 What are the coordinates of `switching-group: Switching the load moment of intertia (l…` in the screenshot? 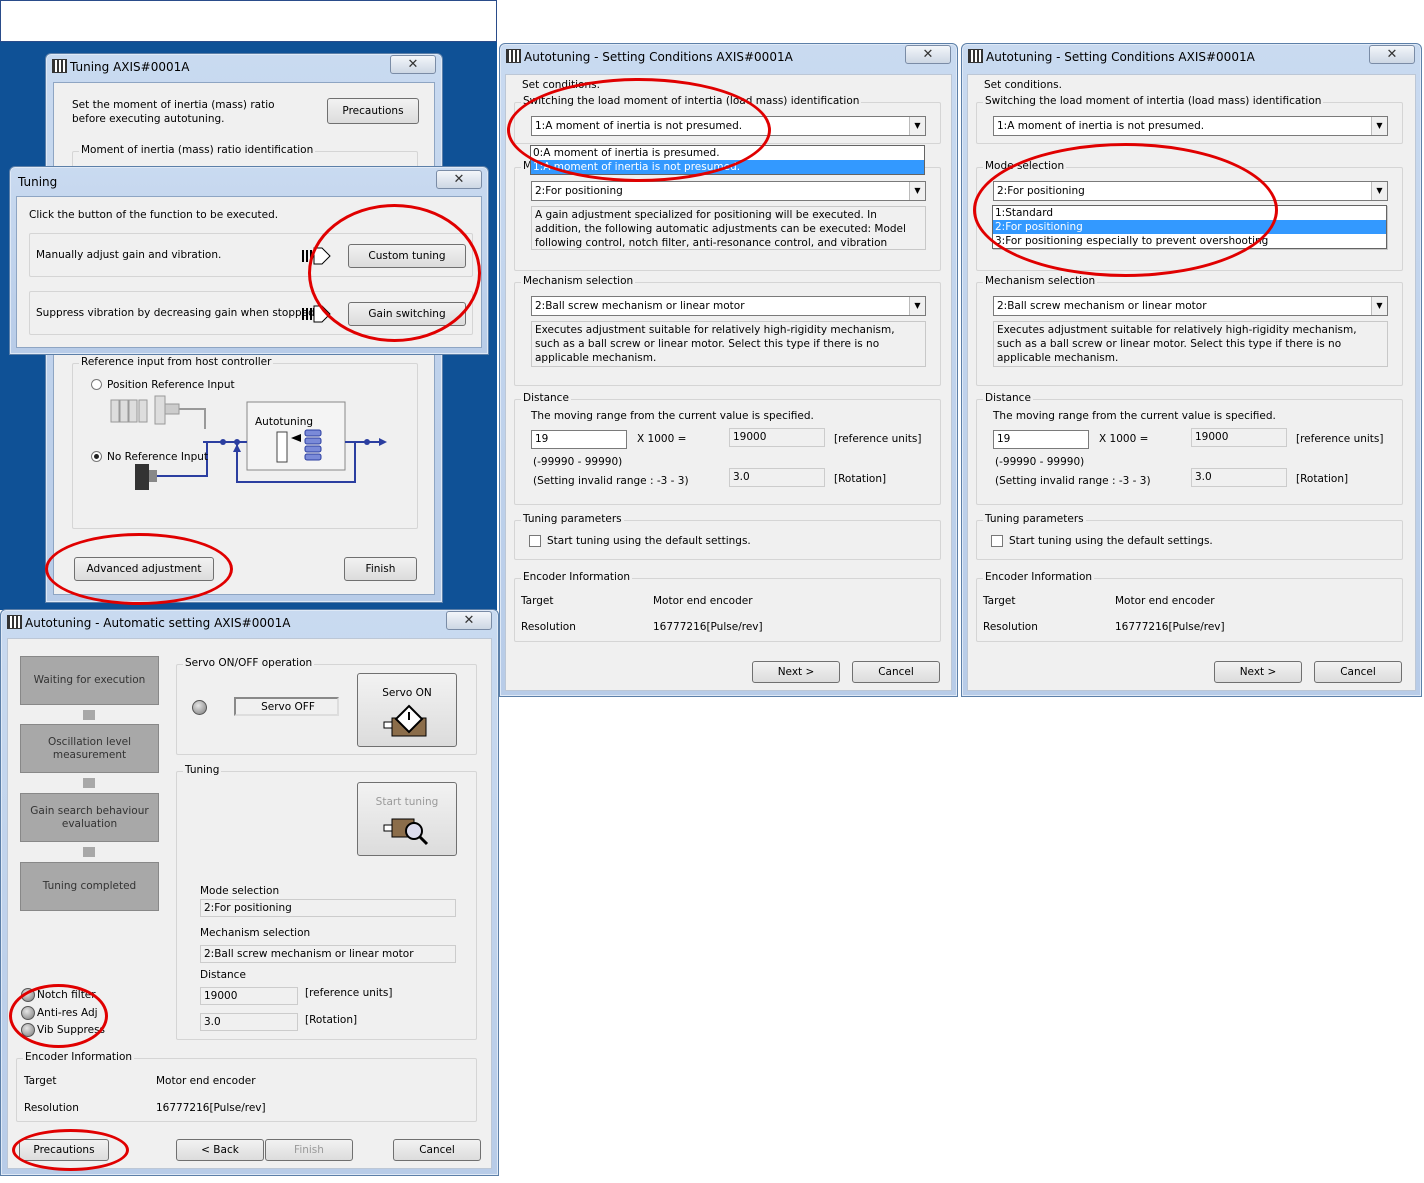 It's located at (1189, 119).